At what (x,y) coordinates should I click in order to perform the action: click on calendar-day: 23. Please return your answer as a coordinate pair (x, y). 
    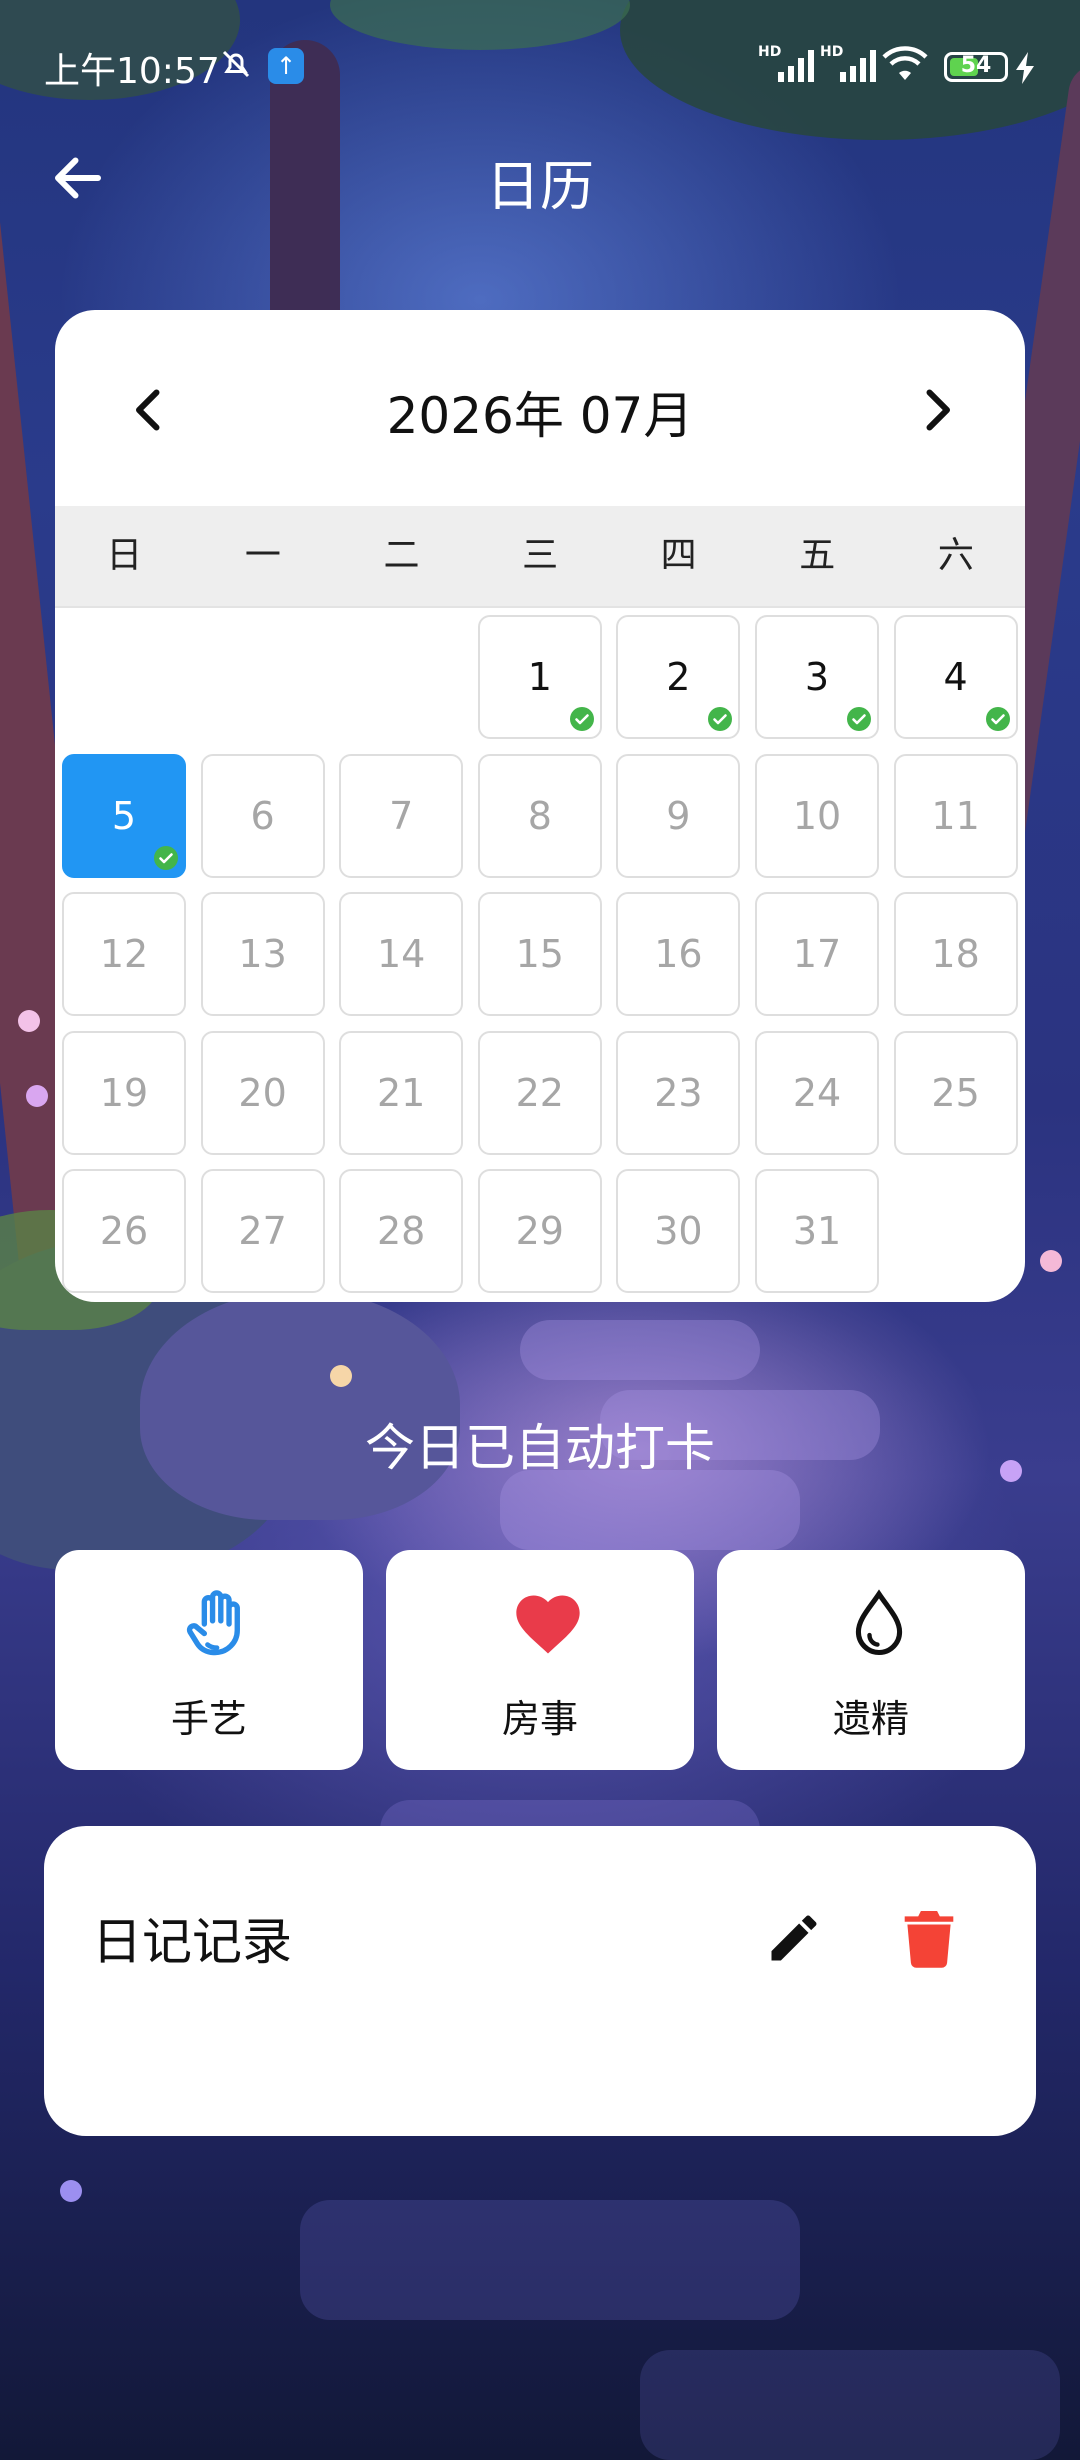
    Looking at the image, I should click on (678, 1092).